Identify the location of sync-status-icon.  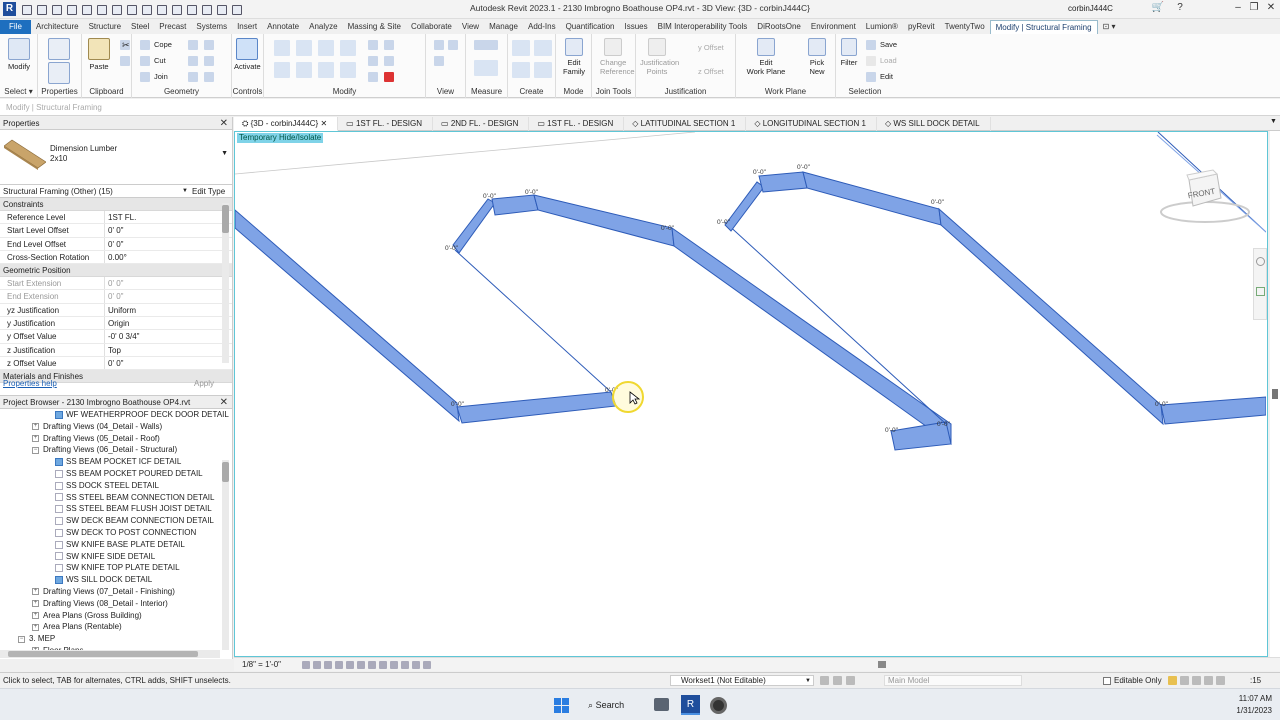
(837, 680).